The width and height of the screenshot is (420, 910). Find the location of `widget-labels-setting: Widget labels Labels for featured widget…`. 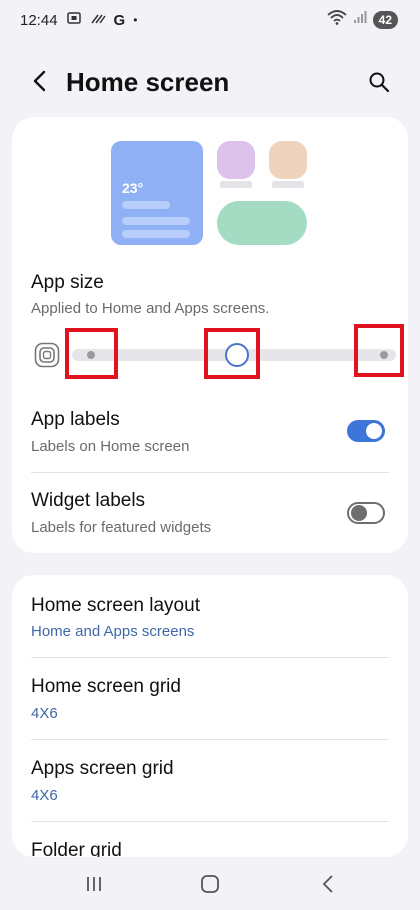

widget-labels-setting: Widget labels Labels for featured widget… is located at coordinates (210, 516).